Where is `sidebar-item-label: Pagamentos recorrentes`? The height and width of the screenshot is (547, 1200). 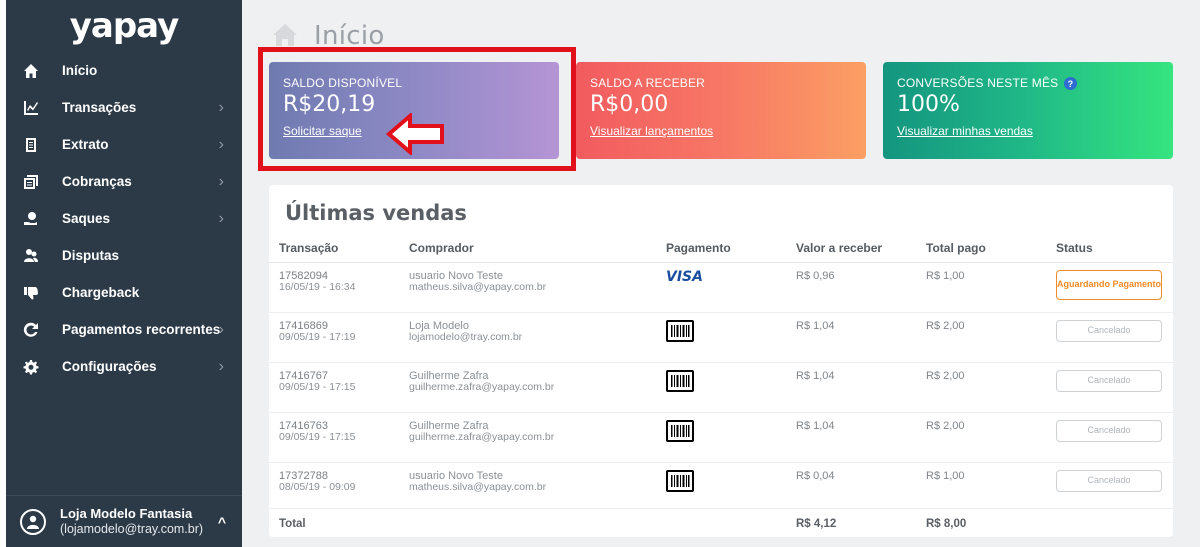 sidebar-item-label: Pagamentos recorrentes is located at coordinates (141, 329).